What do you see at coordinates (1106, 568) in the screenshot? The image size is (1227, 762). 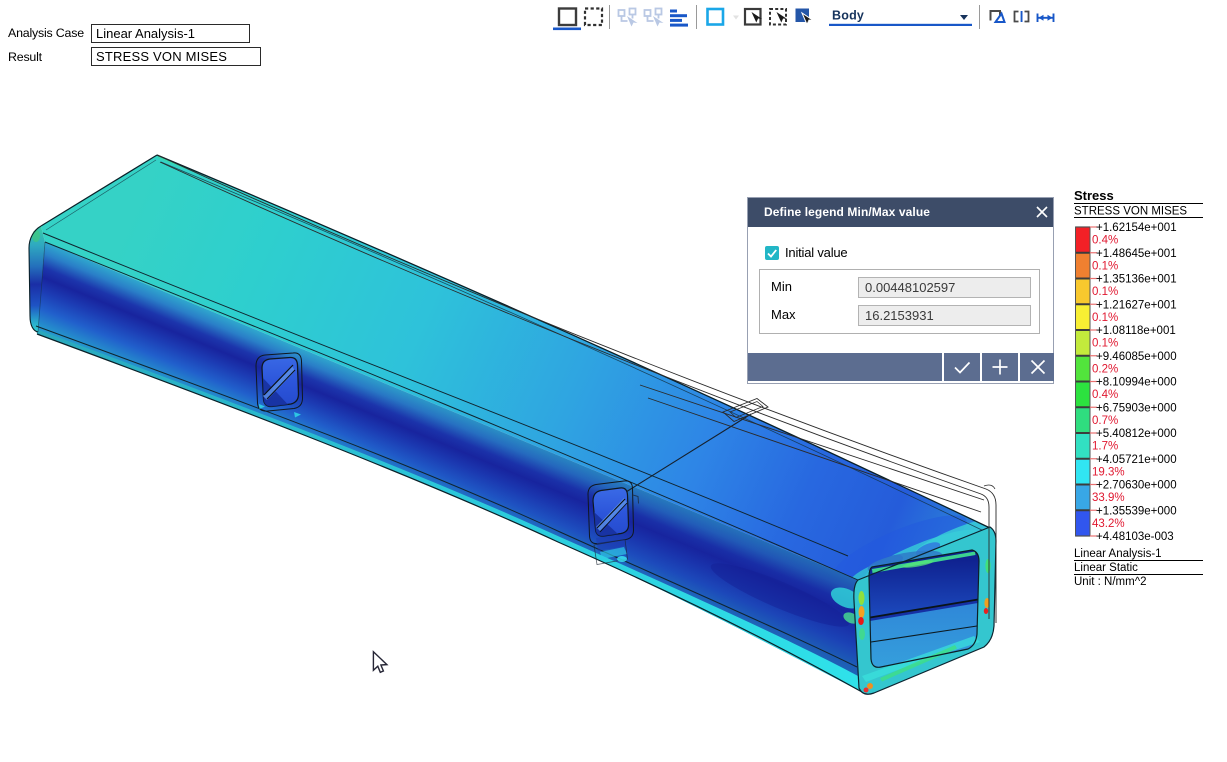 I see `svg-text: Linear Static` at bounding box center [1106, 568].